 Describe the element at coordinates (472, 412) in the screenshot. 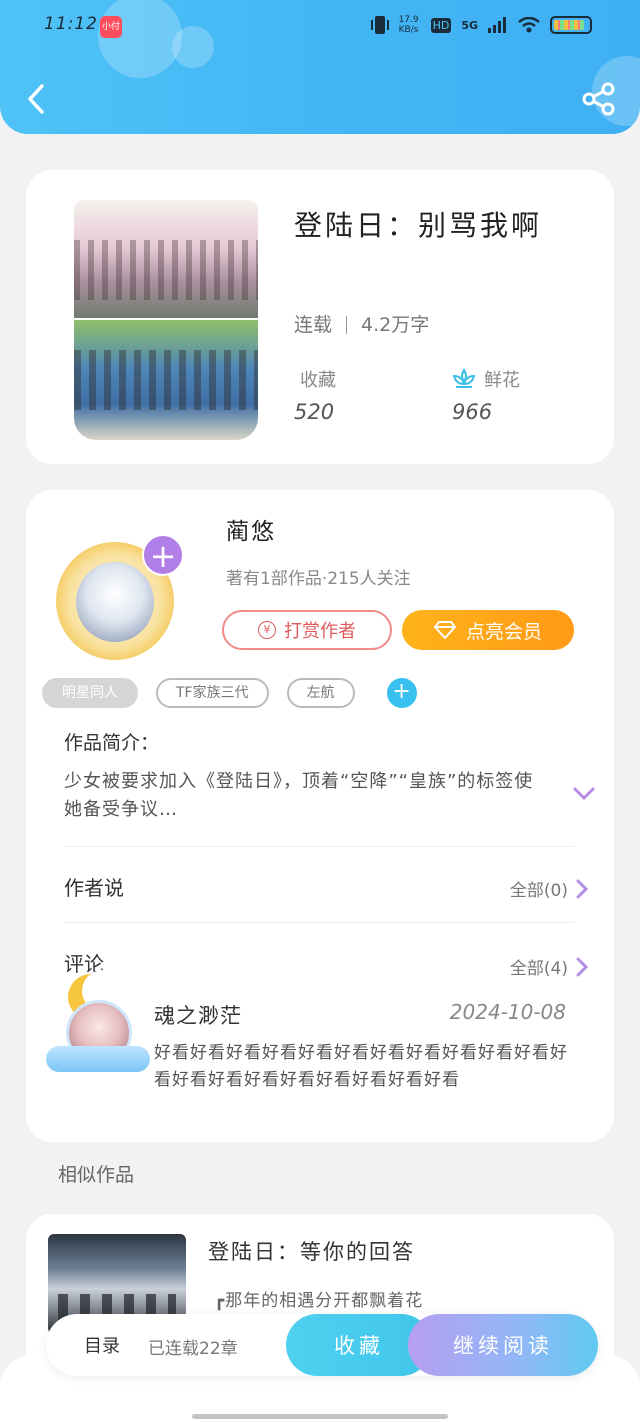

I see `flowers-value: 966` at that location.